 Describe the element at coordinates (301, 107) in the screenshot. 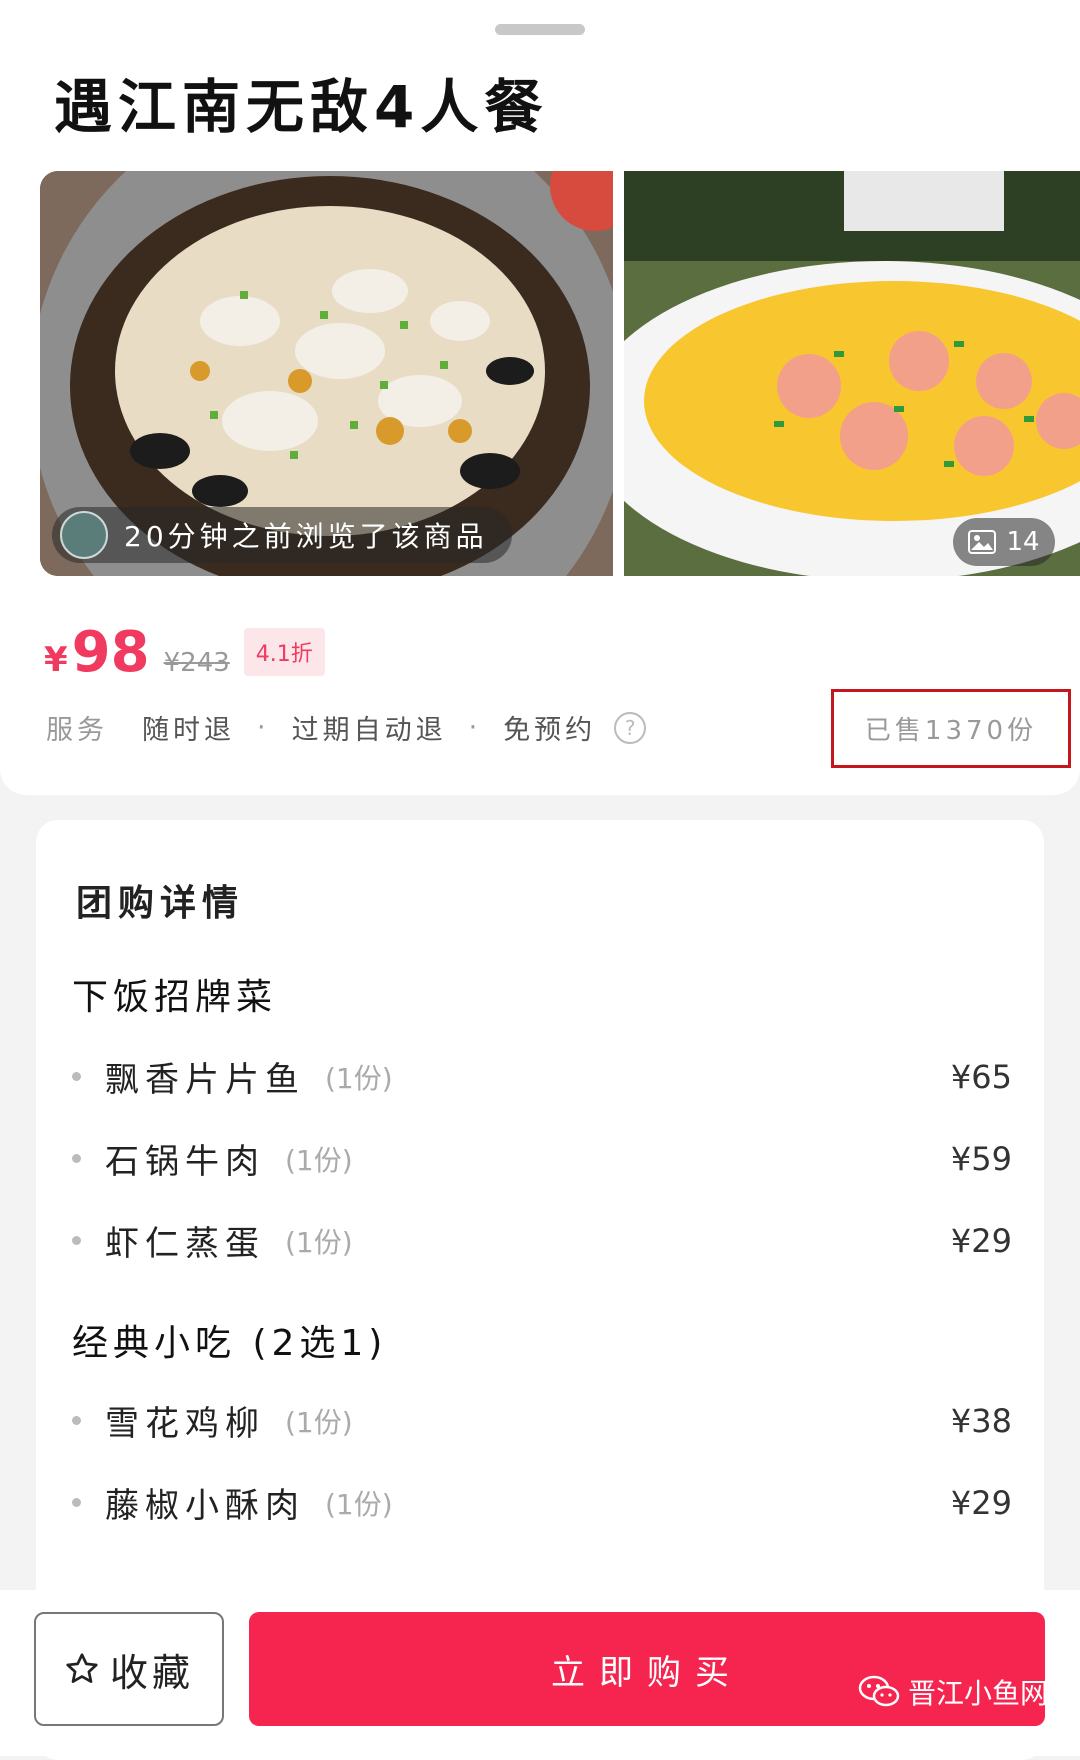

I see `product-title: 遇江南无敌4人餐` at that location.